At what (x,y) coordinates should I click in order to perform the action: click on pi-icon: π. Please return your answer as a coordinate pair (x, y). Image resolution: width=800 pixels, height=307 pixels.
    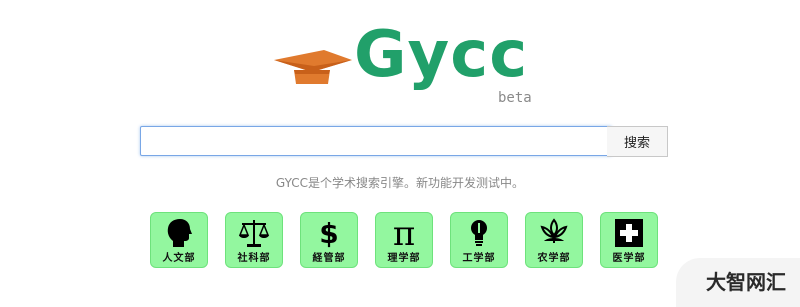
    Looking at the image, I should click on (404, 233).